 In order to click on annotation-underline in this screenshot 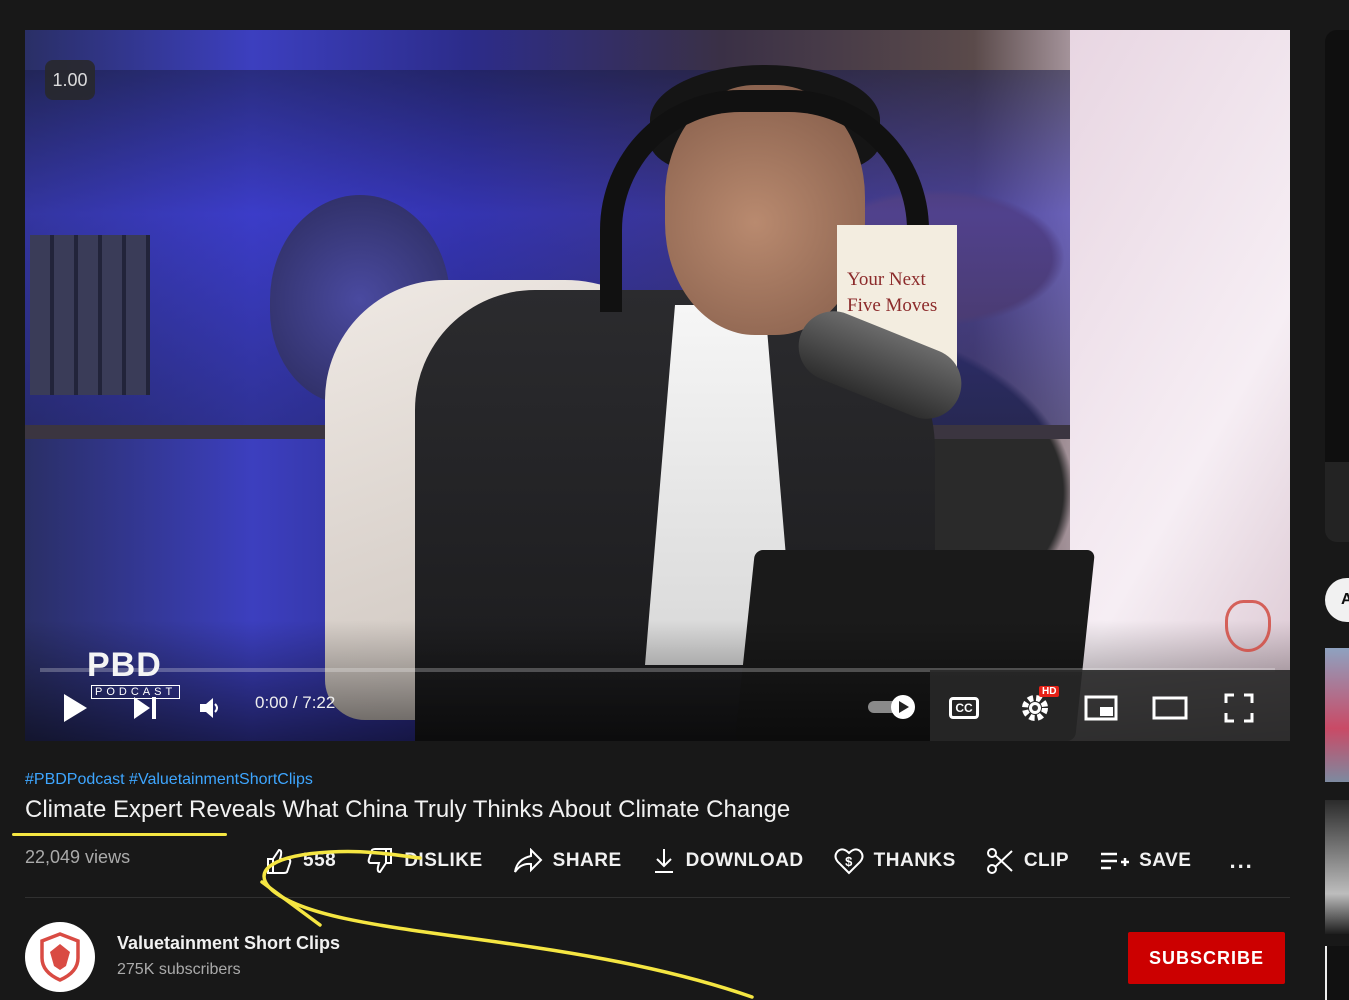, I will do `click(119, 834)`.